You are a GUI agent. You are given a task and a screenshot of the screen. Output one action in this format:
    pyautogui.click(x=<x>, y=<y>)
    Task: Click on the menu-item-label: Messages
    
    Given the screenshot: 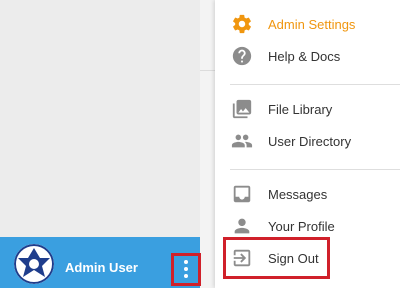 What is the action you would take?
    pyautogui.click(x=298, y=194)
    